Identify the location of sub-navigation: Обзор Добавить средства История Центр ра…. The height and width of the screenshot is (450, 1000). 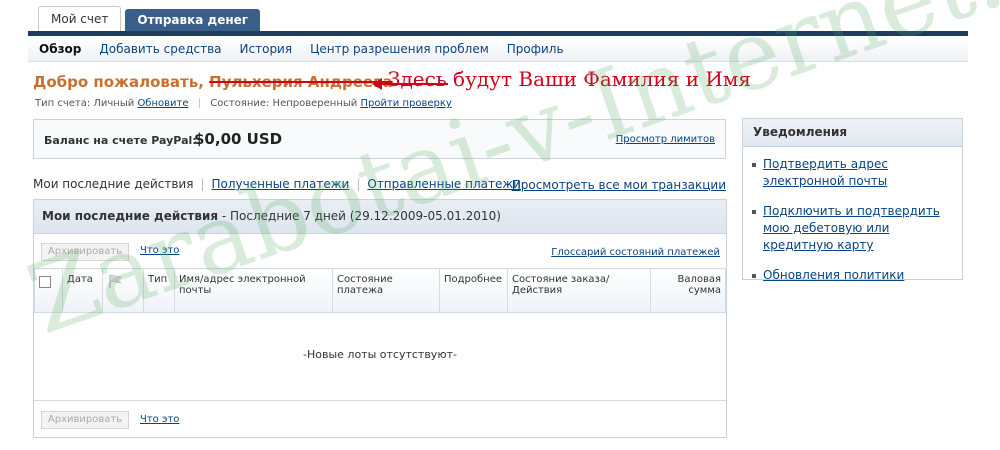
(498, 49).